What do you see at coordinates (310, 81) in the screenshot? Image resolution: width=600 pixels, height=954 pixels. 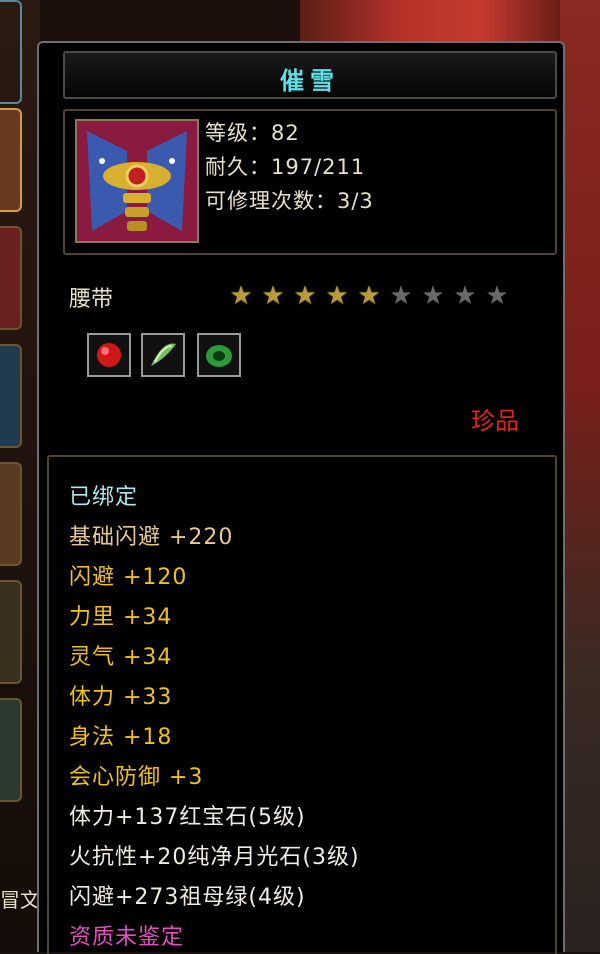 I see `item-name: 催雪` at bounding box center [310, 81].